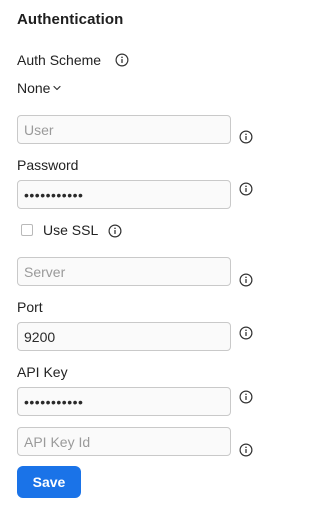 Image resolution: width=320 pixels, height=519 pixels. What do you see at coordinates (246, 189) in the screenshot?
I see `password-info-icon` at bounding box center [246, 189].